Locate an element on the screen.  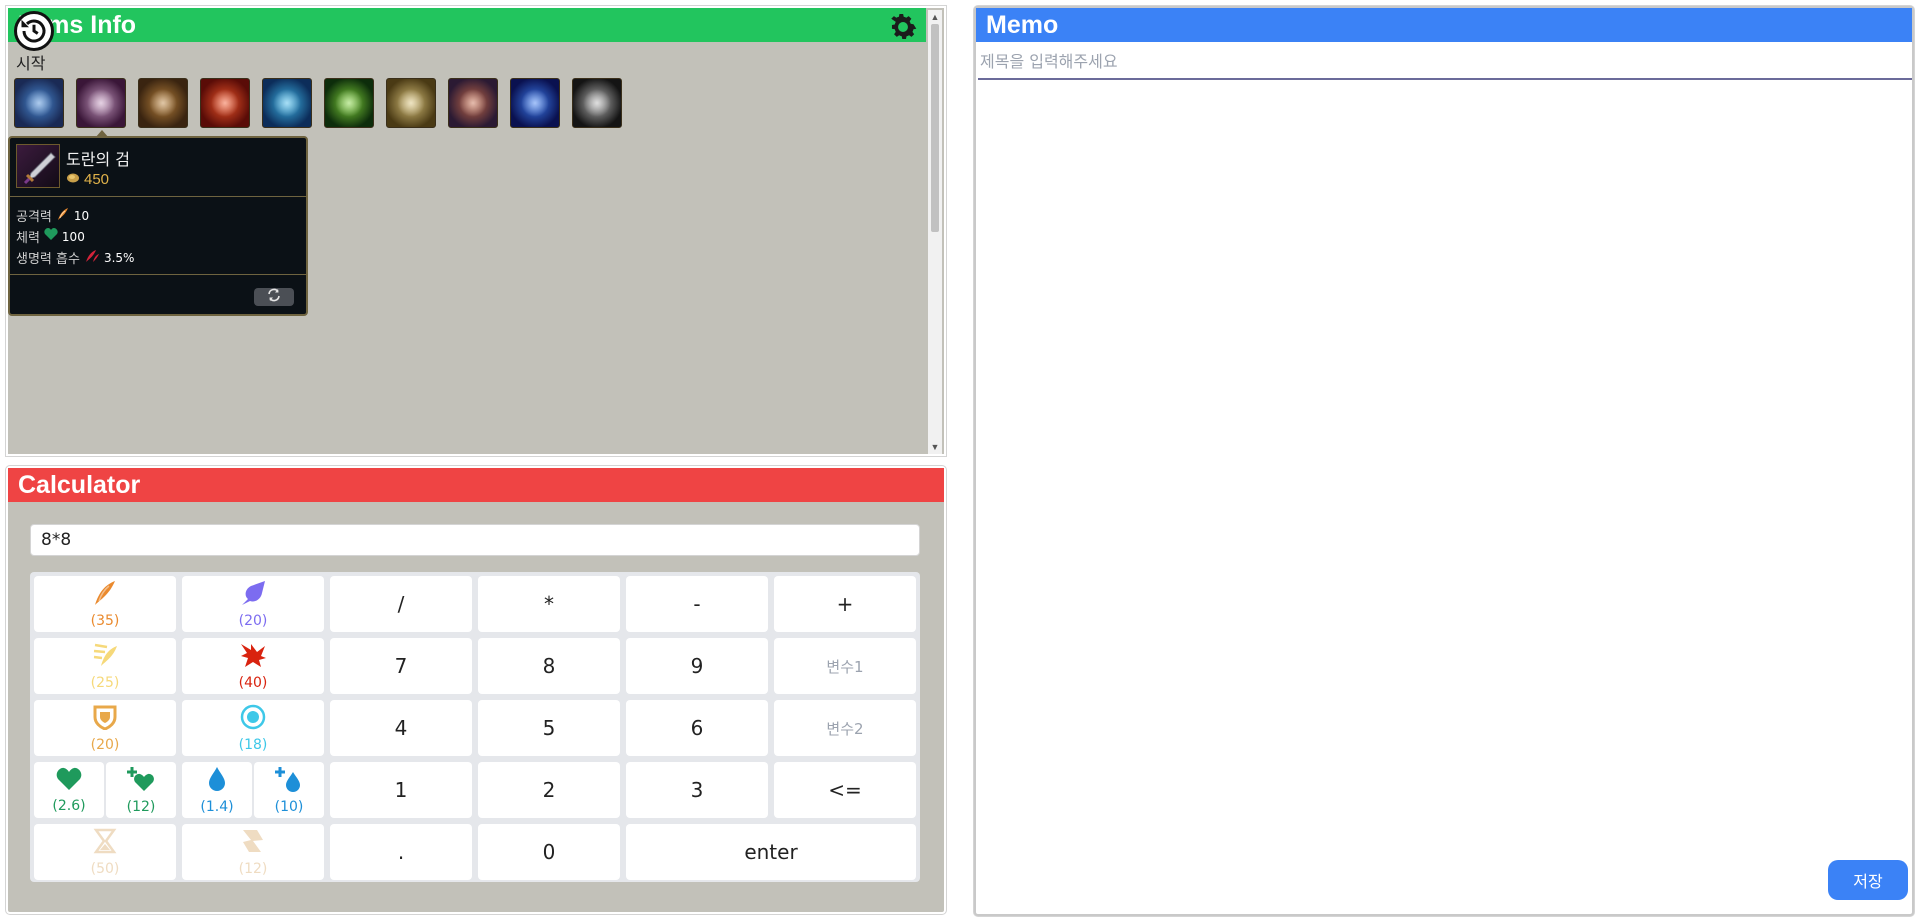
attack-speed-icon is located at coordinates (105, 657).